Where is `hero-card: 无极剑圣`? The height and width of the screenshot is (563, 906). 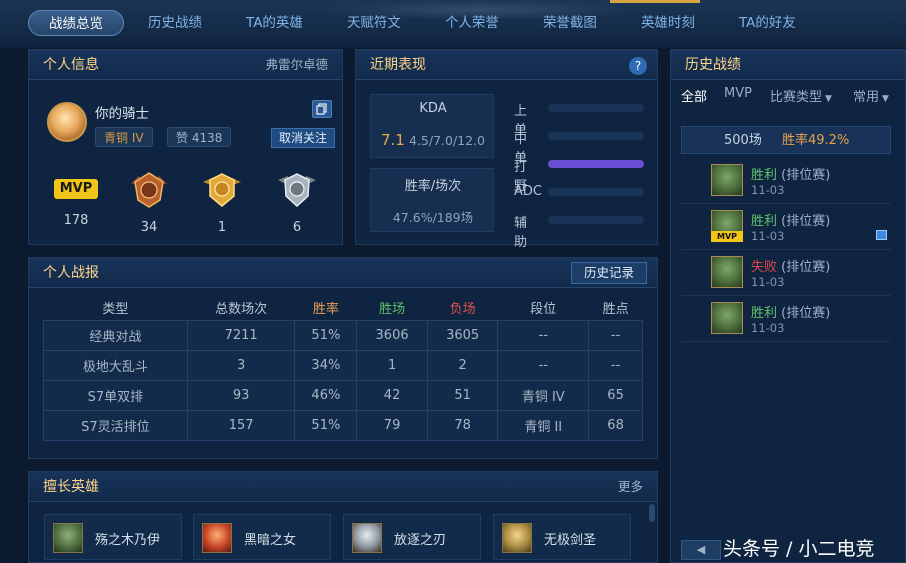 hero-card: 无极剑圣 is located at coordinates (562, 537).